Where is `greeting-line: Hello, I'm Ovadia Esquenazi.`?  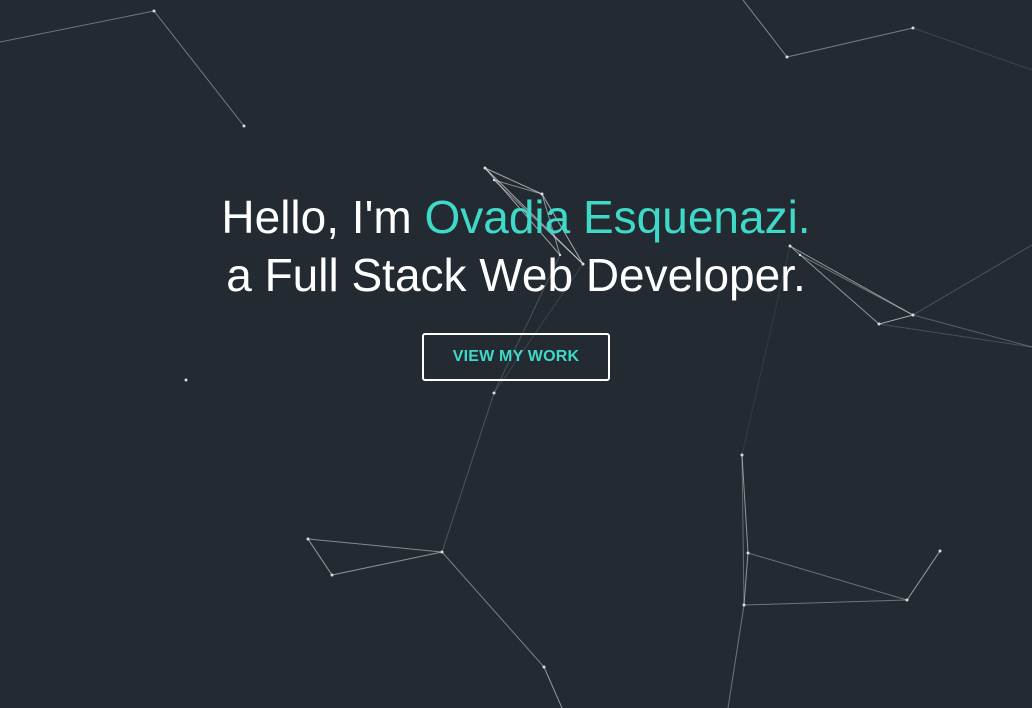 greeting-line: Hello, I'm Ovadia Esquenazi. is located at coordinates (516, 217).